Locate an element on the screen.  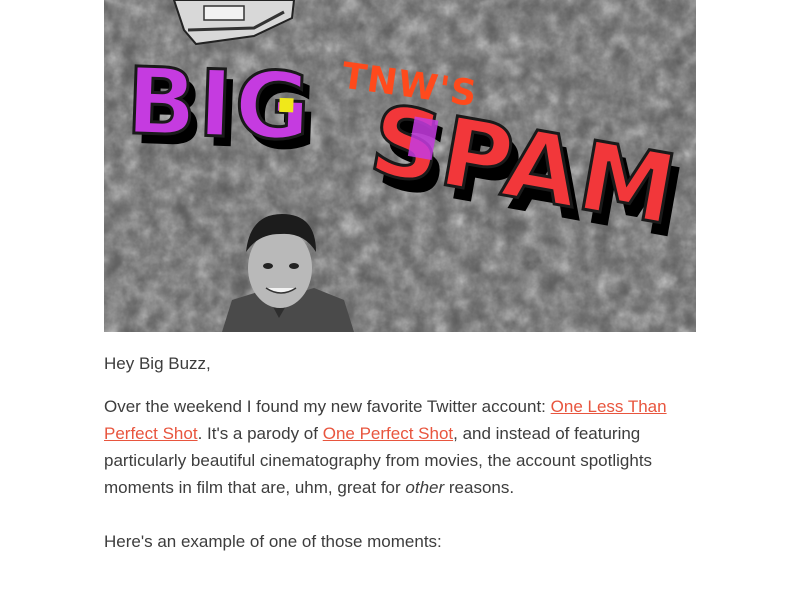
link-one-perfect-shot: One Perfect Shot is located at coordinates (388, 433).